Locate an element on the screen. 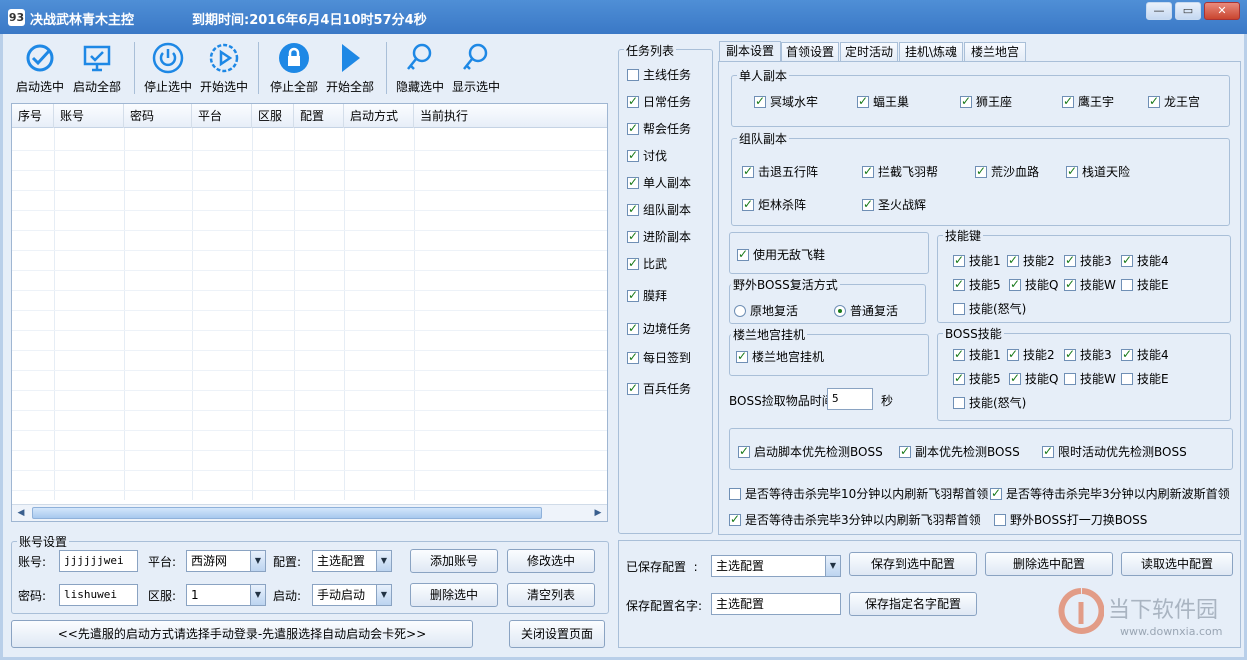 The image size is (1247, 660). launch-select: 手动启动 ▼ is located at coordinates (352, 595).